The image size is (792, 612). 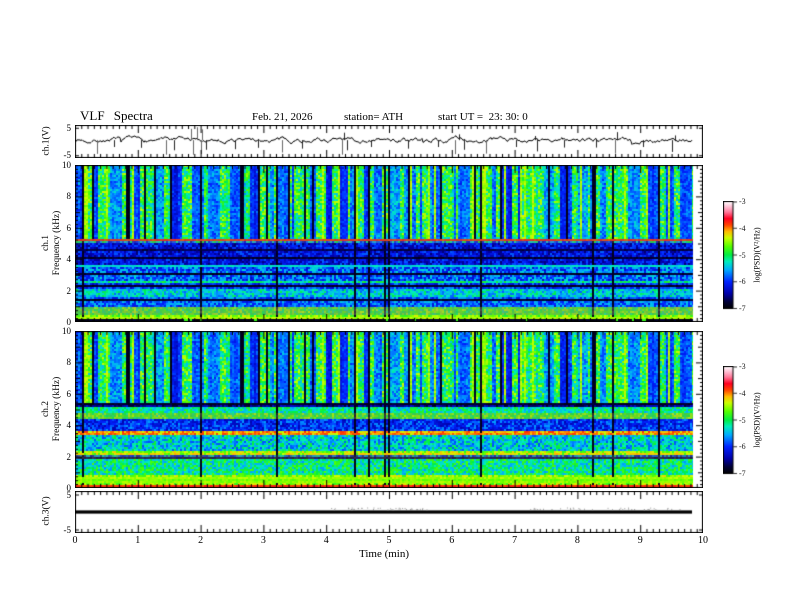 I want to click on ch2-frequency-axis-label-line1: ch.2, so click(x=46, y=409).